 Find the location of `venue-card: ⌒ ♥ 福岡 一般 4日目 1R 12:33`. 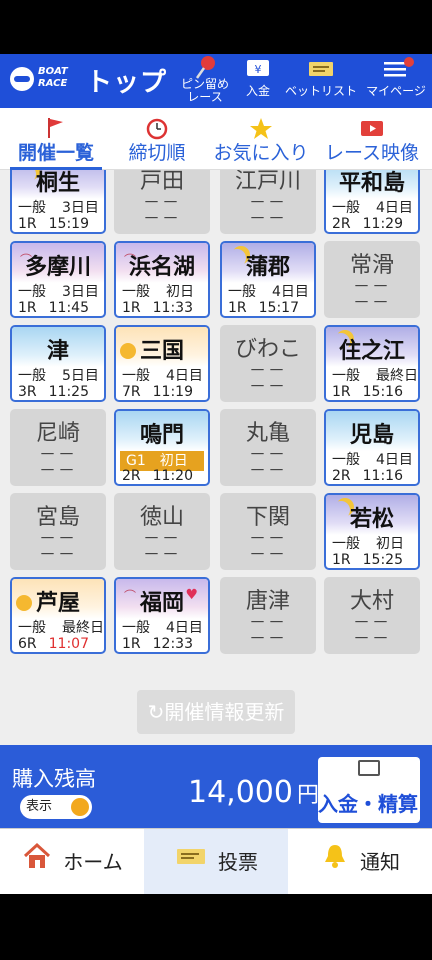

venue-card: ⌒ ♥ 福岡 一般 4日目 1R 12:33 is located at coordinates (162, 615).